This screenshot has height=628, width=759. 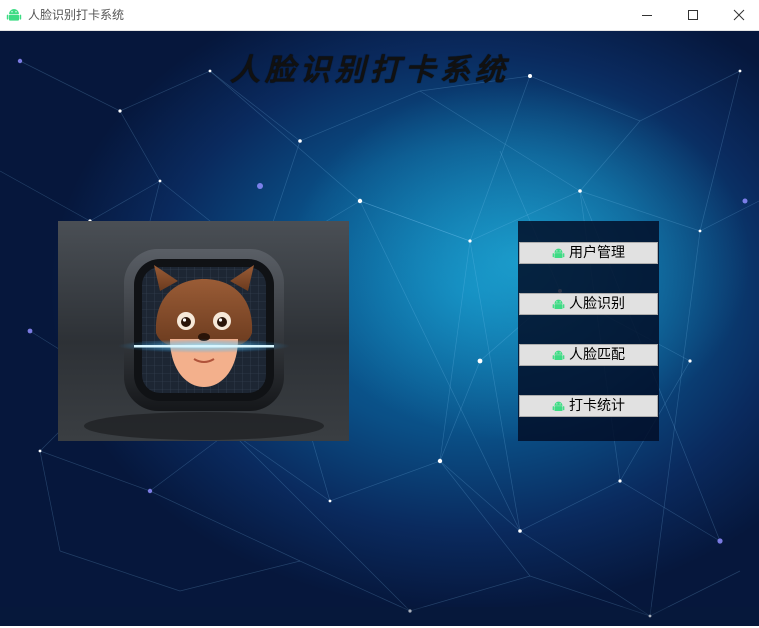 I want to click on close-icon, so click(x=739, y=15).